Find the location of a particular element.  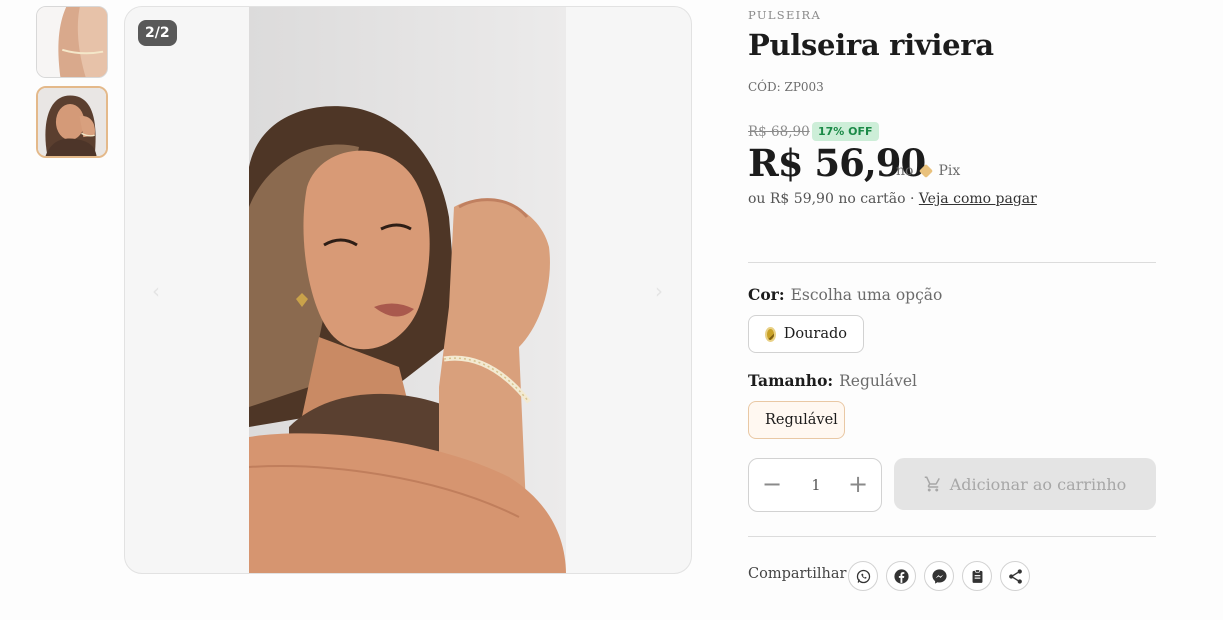

add-to-cart-button: Adicionar ao carrinho is located at coordinates (1025, 484).